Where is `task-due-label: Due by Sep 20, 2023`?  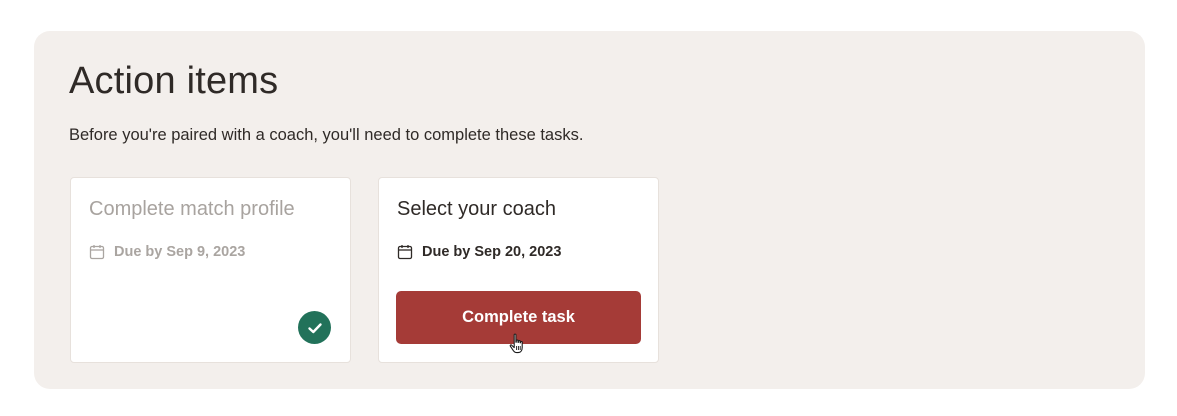 task-due-label: Due by Sep 20, 2023 is located at coordinates (492, 252).